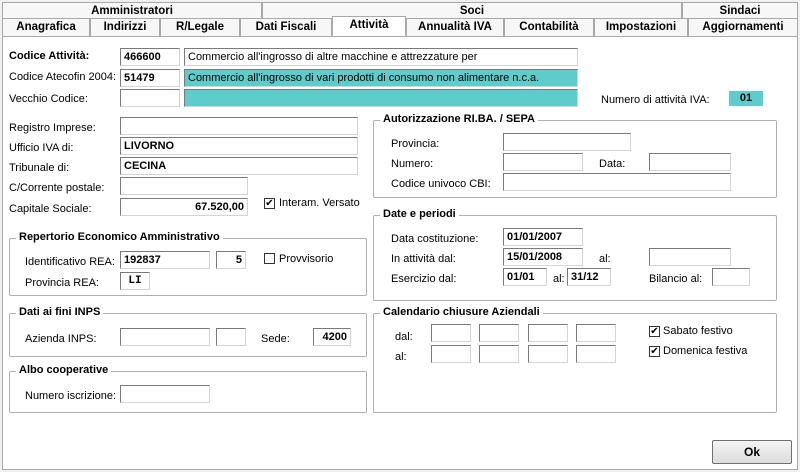 The height and width of the screenshot is (472, 800). What do you see at coordinates (64, 370) in the screenshot?
I see `albo-group-title: Albo cooperative` at bounding box center [64, 370].